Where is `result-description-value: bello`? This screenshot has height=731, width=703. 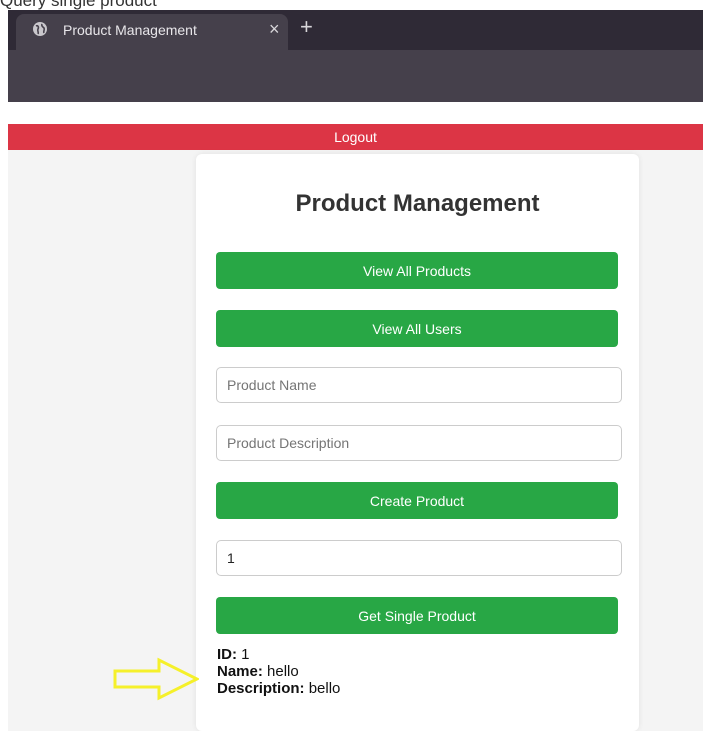 result-description-value: bello is located at coordinates (324, 688).